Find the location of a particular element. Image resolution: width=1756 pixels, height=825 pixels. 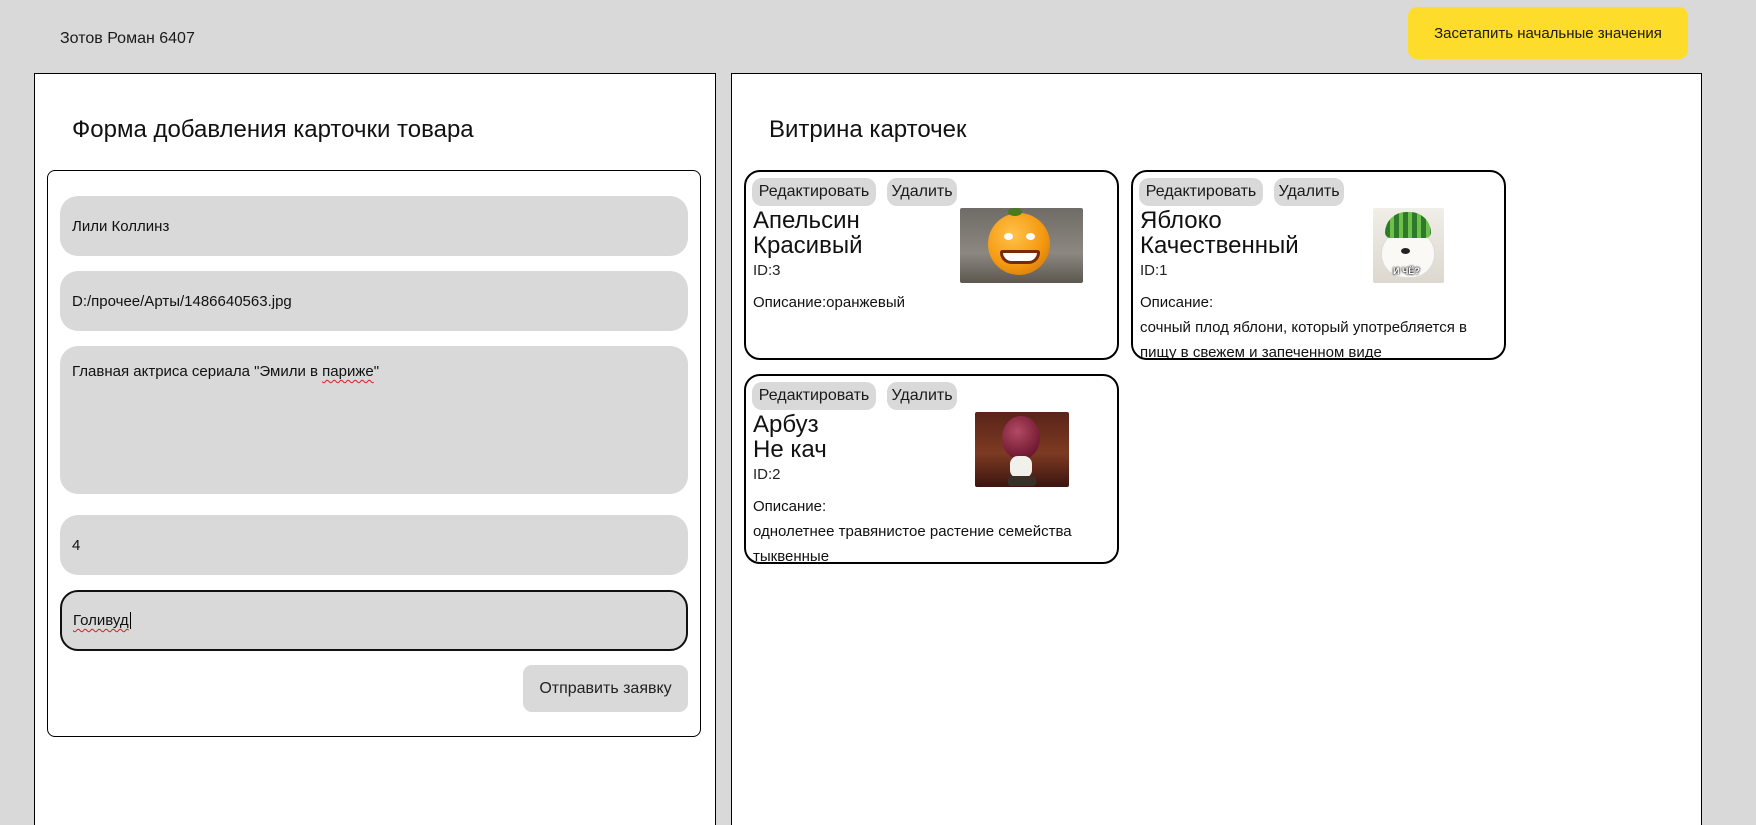

card-name: Арбуз Не кач is located at coordinates (790, 437).